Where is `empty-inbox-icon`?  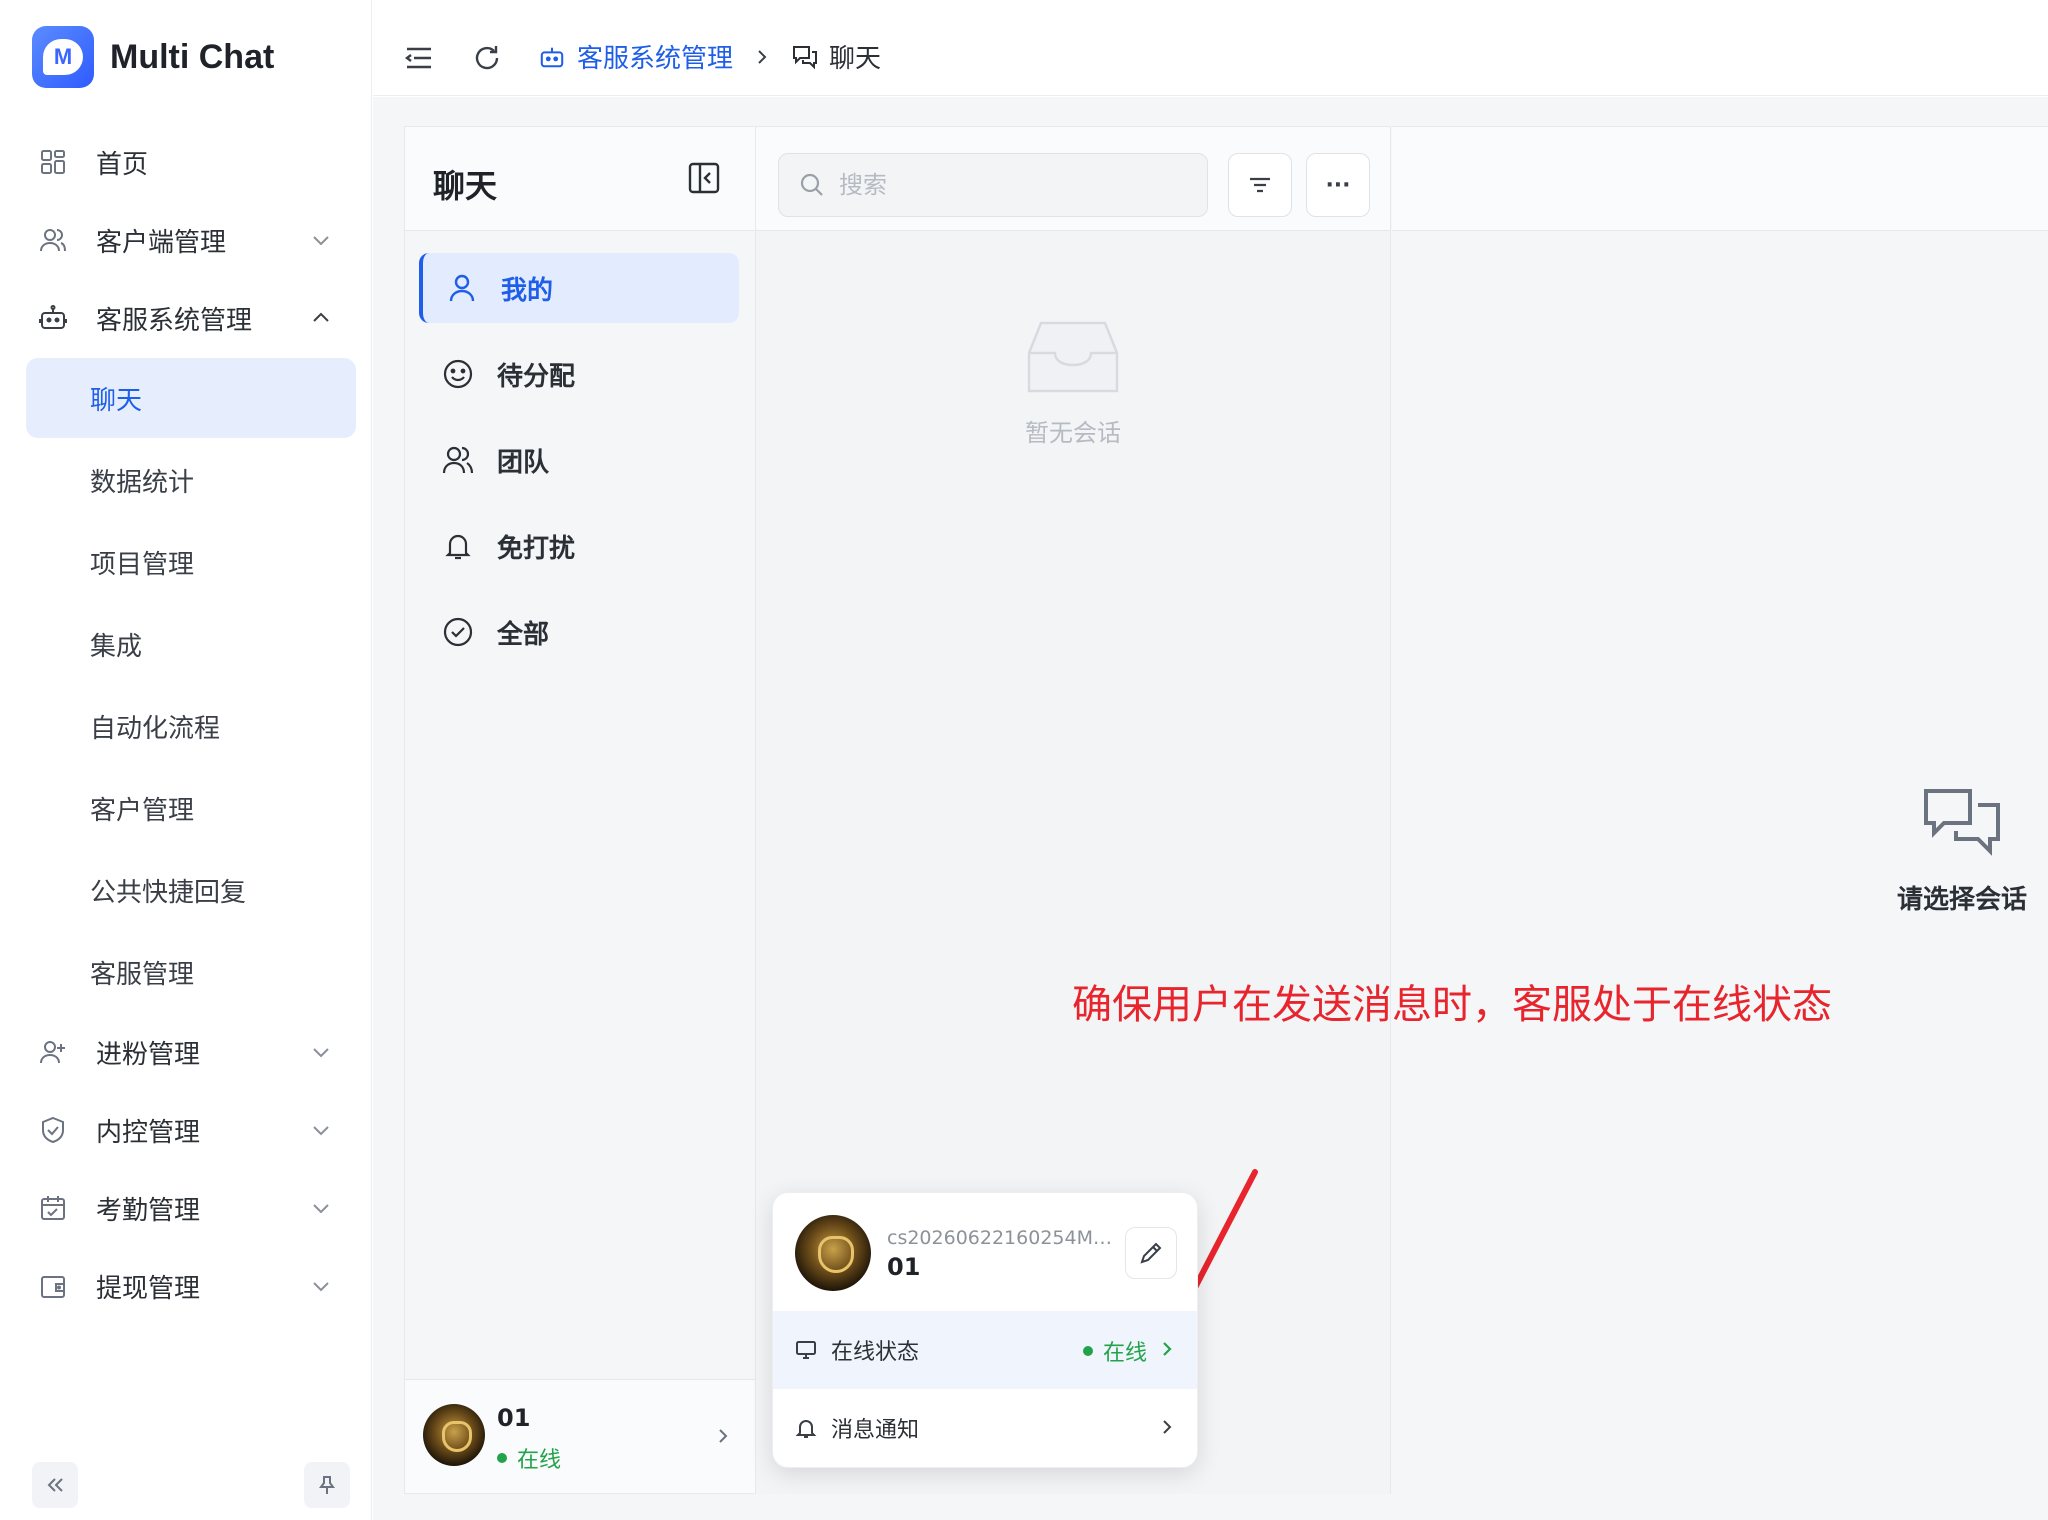
empty-inbox-icon is located at coordinates (1073, 357).